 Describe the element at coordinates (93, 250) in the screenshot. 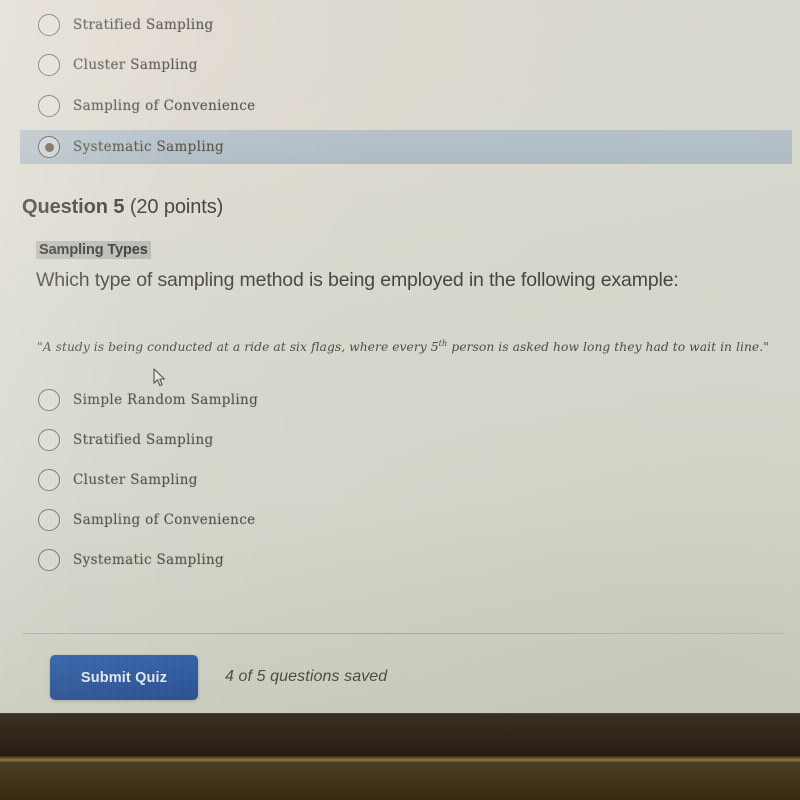

I see `question-topic-badge: Sampling Types` at that location.